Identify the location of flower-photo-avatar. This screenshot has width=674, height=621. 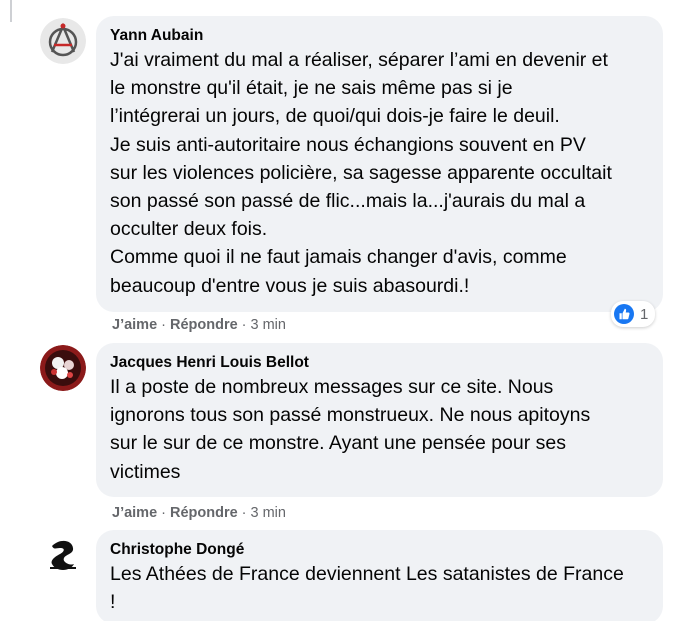
(63, 368).